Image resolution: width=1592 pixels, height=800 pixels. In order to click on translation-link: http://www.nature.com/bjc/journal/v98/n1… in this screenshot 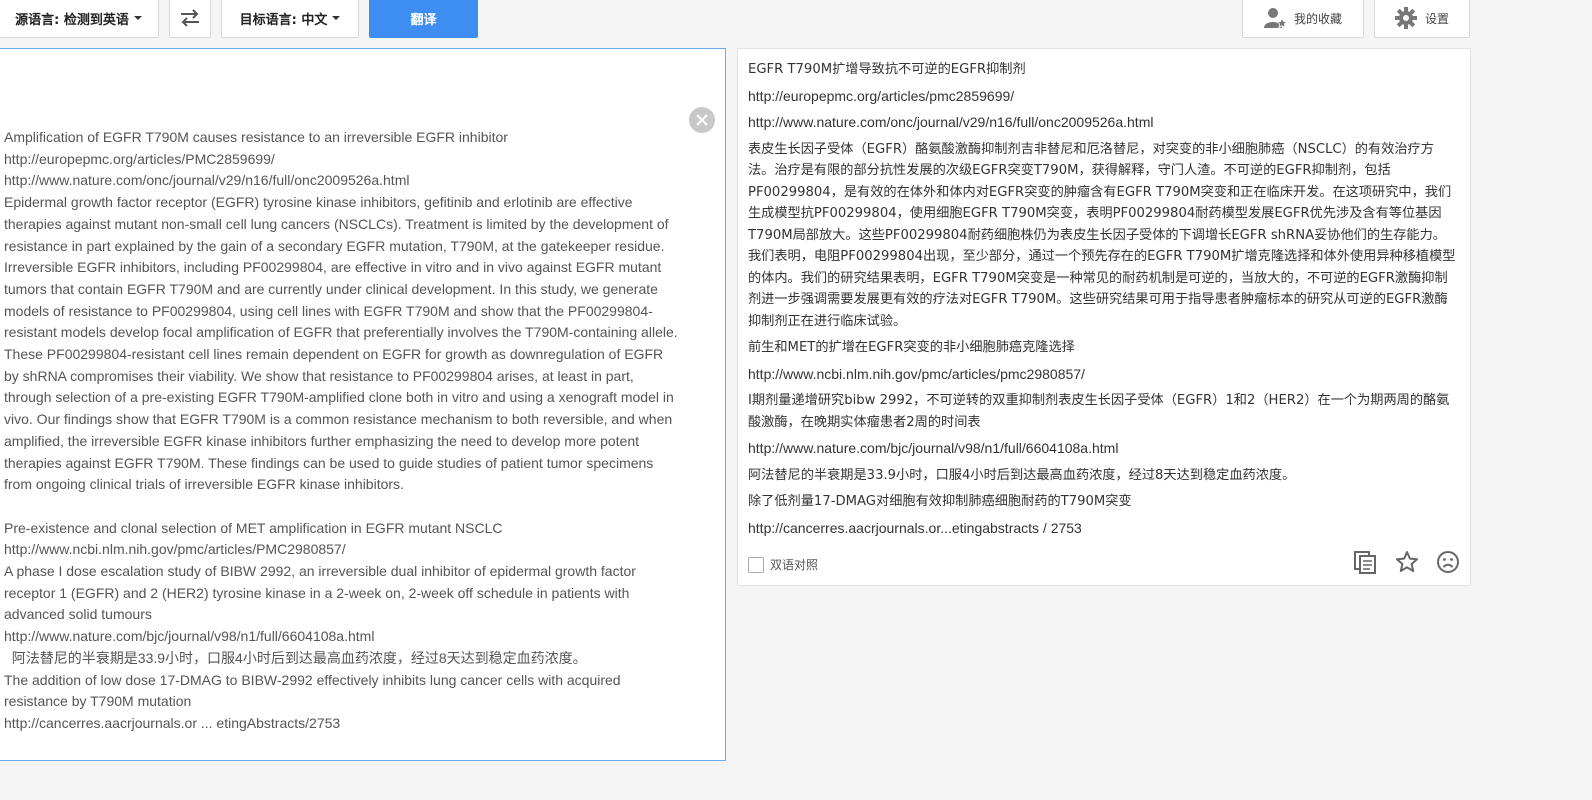, I will do `click(1103, 449)`.